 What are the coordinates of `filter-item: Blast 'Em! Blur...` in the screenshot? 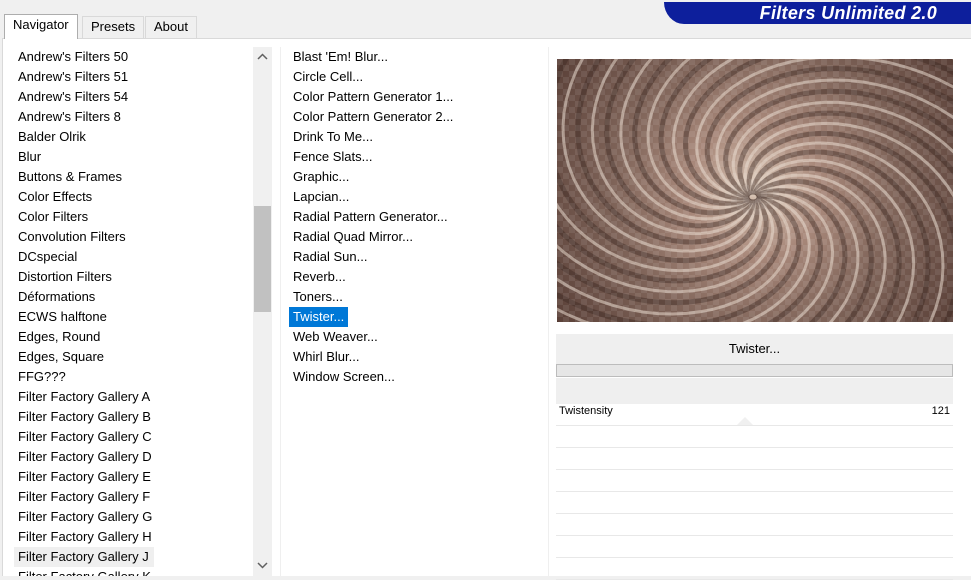 It's located at (414, 57).